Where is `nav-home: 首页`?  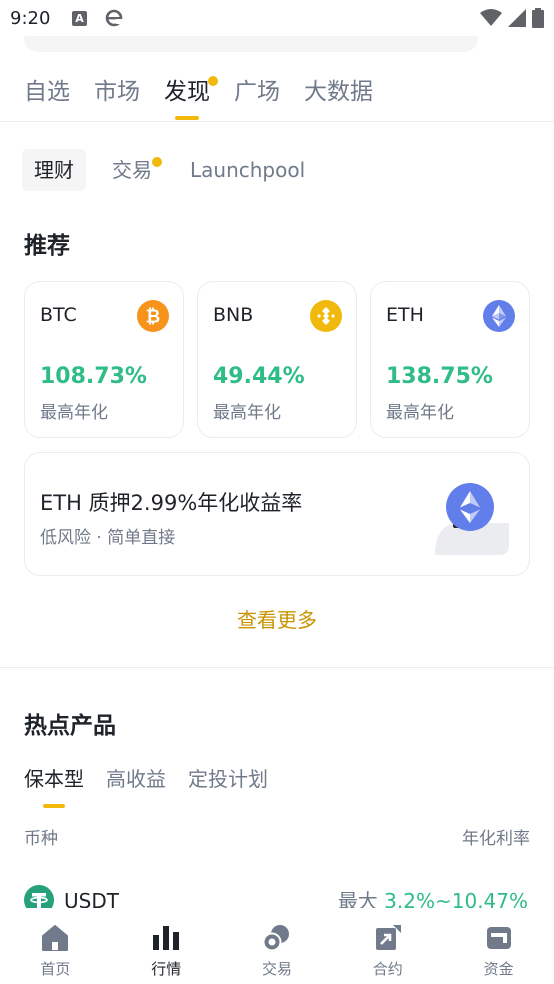
nav-home: 首页 is located at coordinates (55, 946).